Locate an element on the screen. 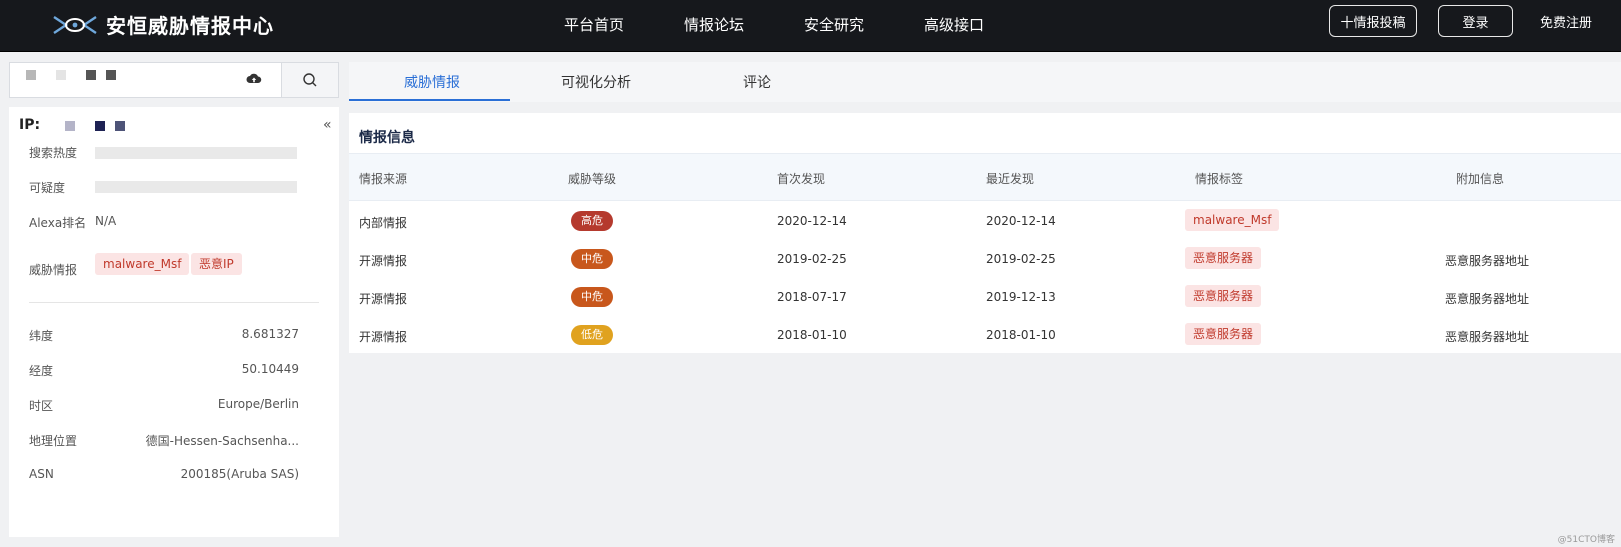 This screenshot has height=547, width=1621. search-heat-bar is located at coordinates (196, 153).